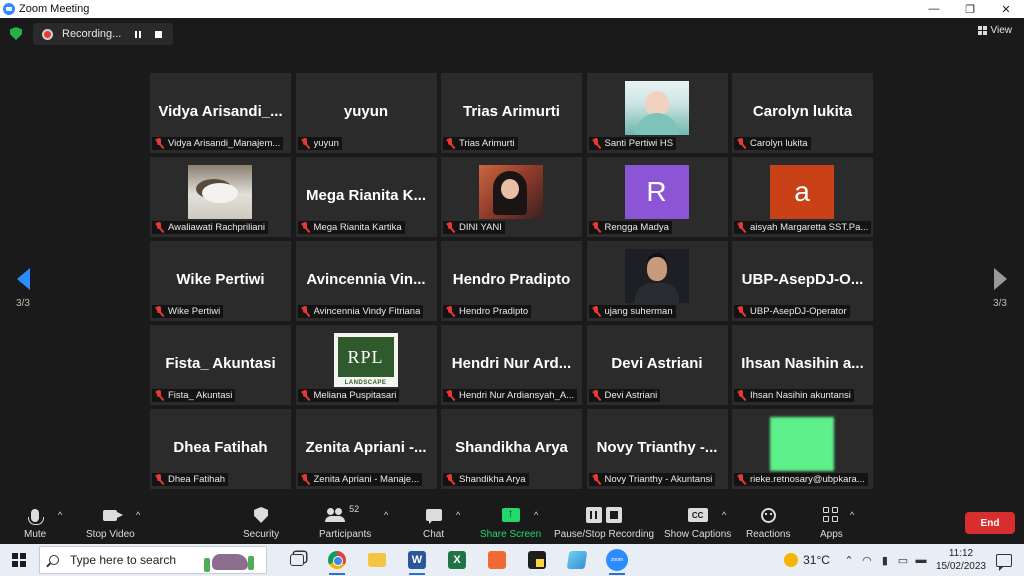  What do you see at coordinates (377, 560) in the screenshot?
I see `file-explorer-taskbar-button` at bounding box center [377, 560].